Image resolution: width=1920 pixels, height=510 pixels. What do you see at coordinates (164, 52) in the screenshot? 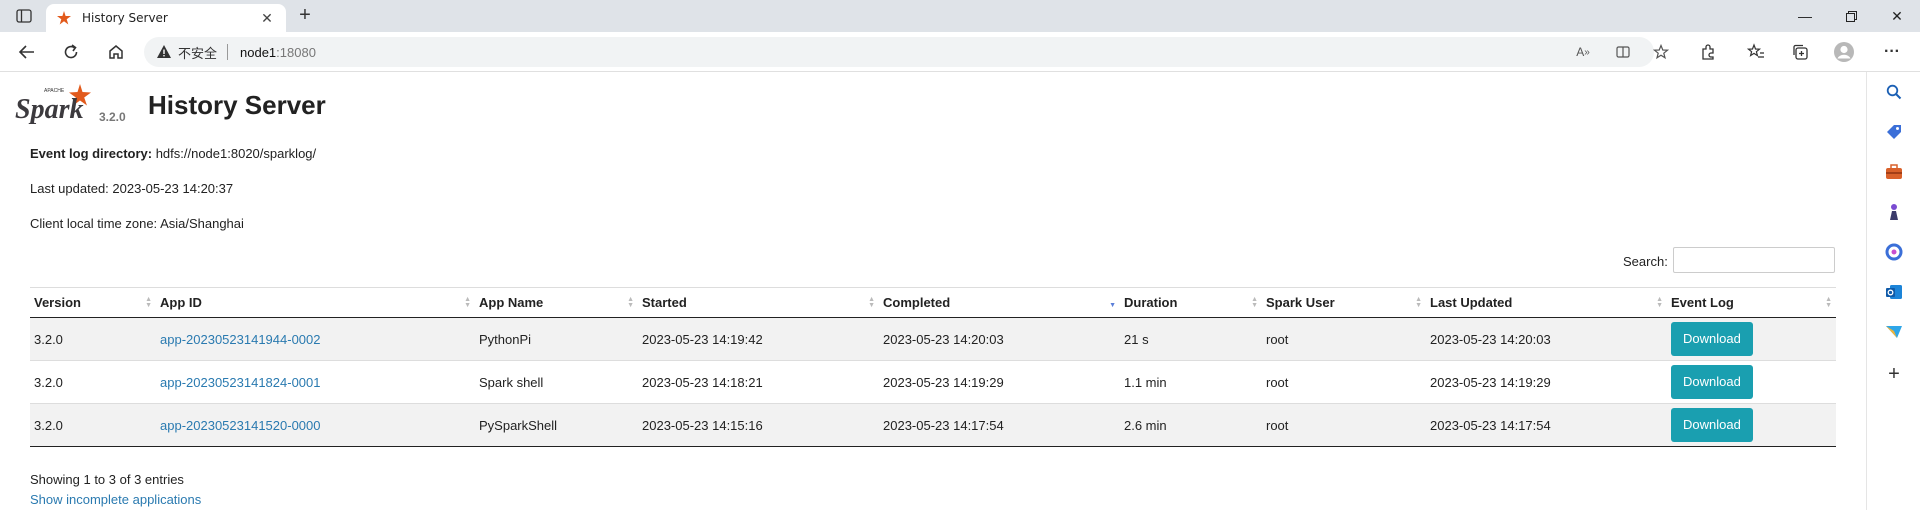
I see `warning-icon` at bounding box center [164, 52].